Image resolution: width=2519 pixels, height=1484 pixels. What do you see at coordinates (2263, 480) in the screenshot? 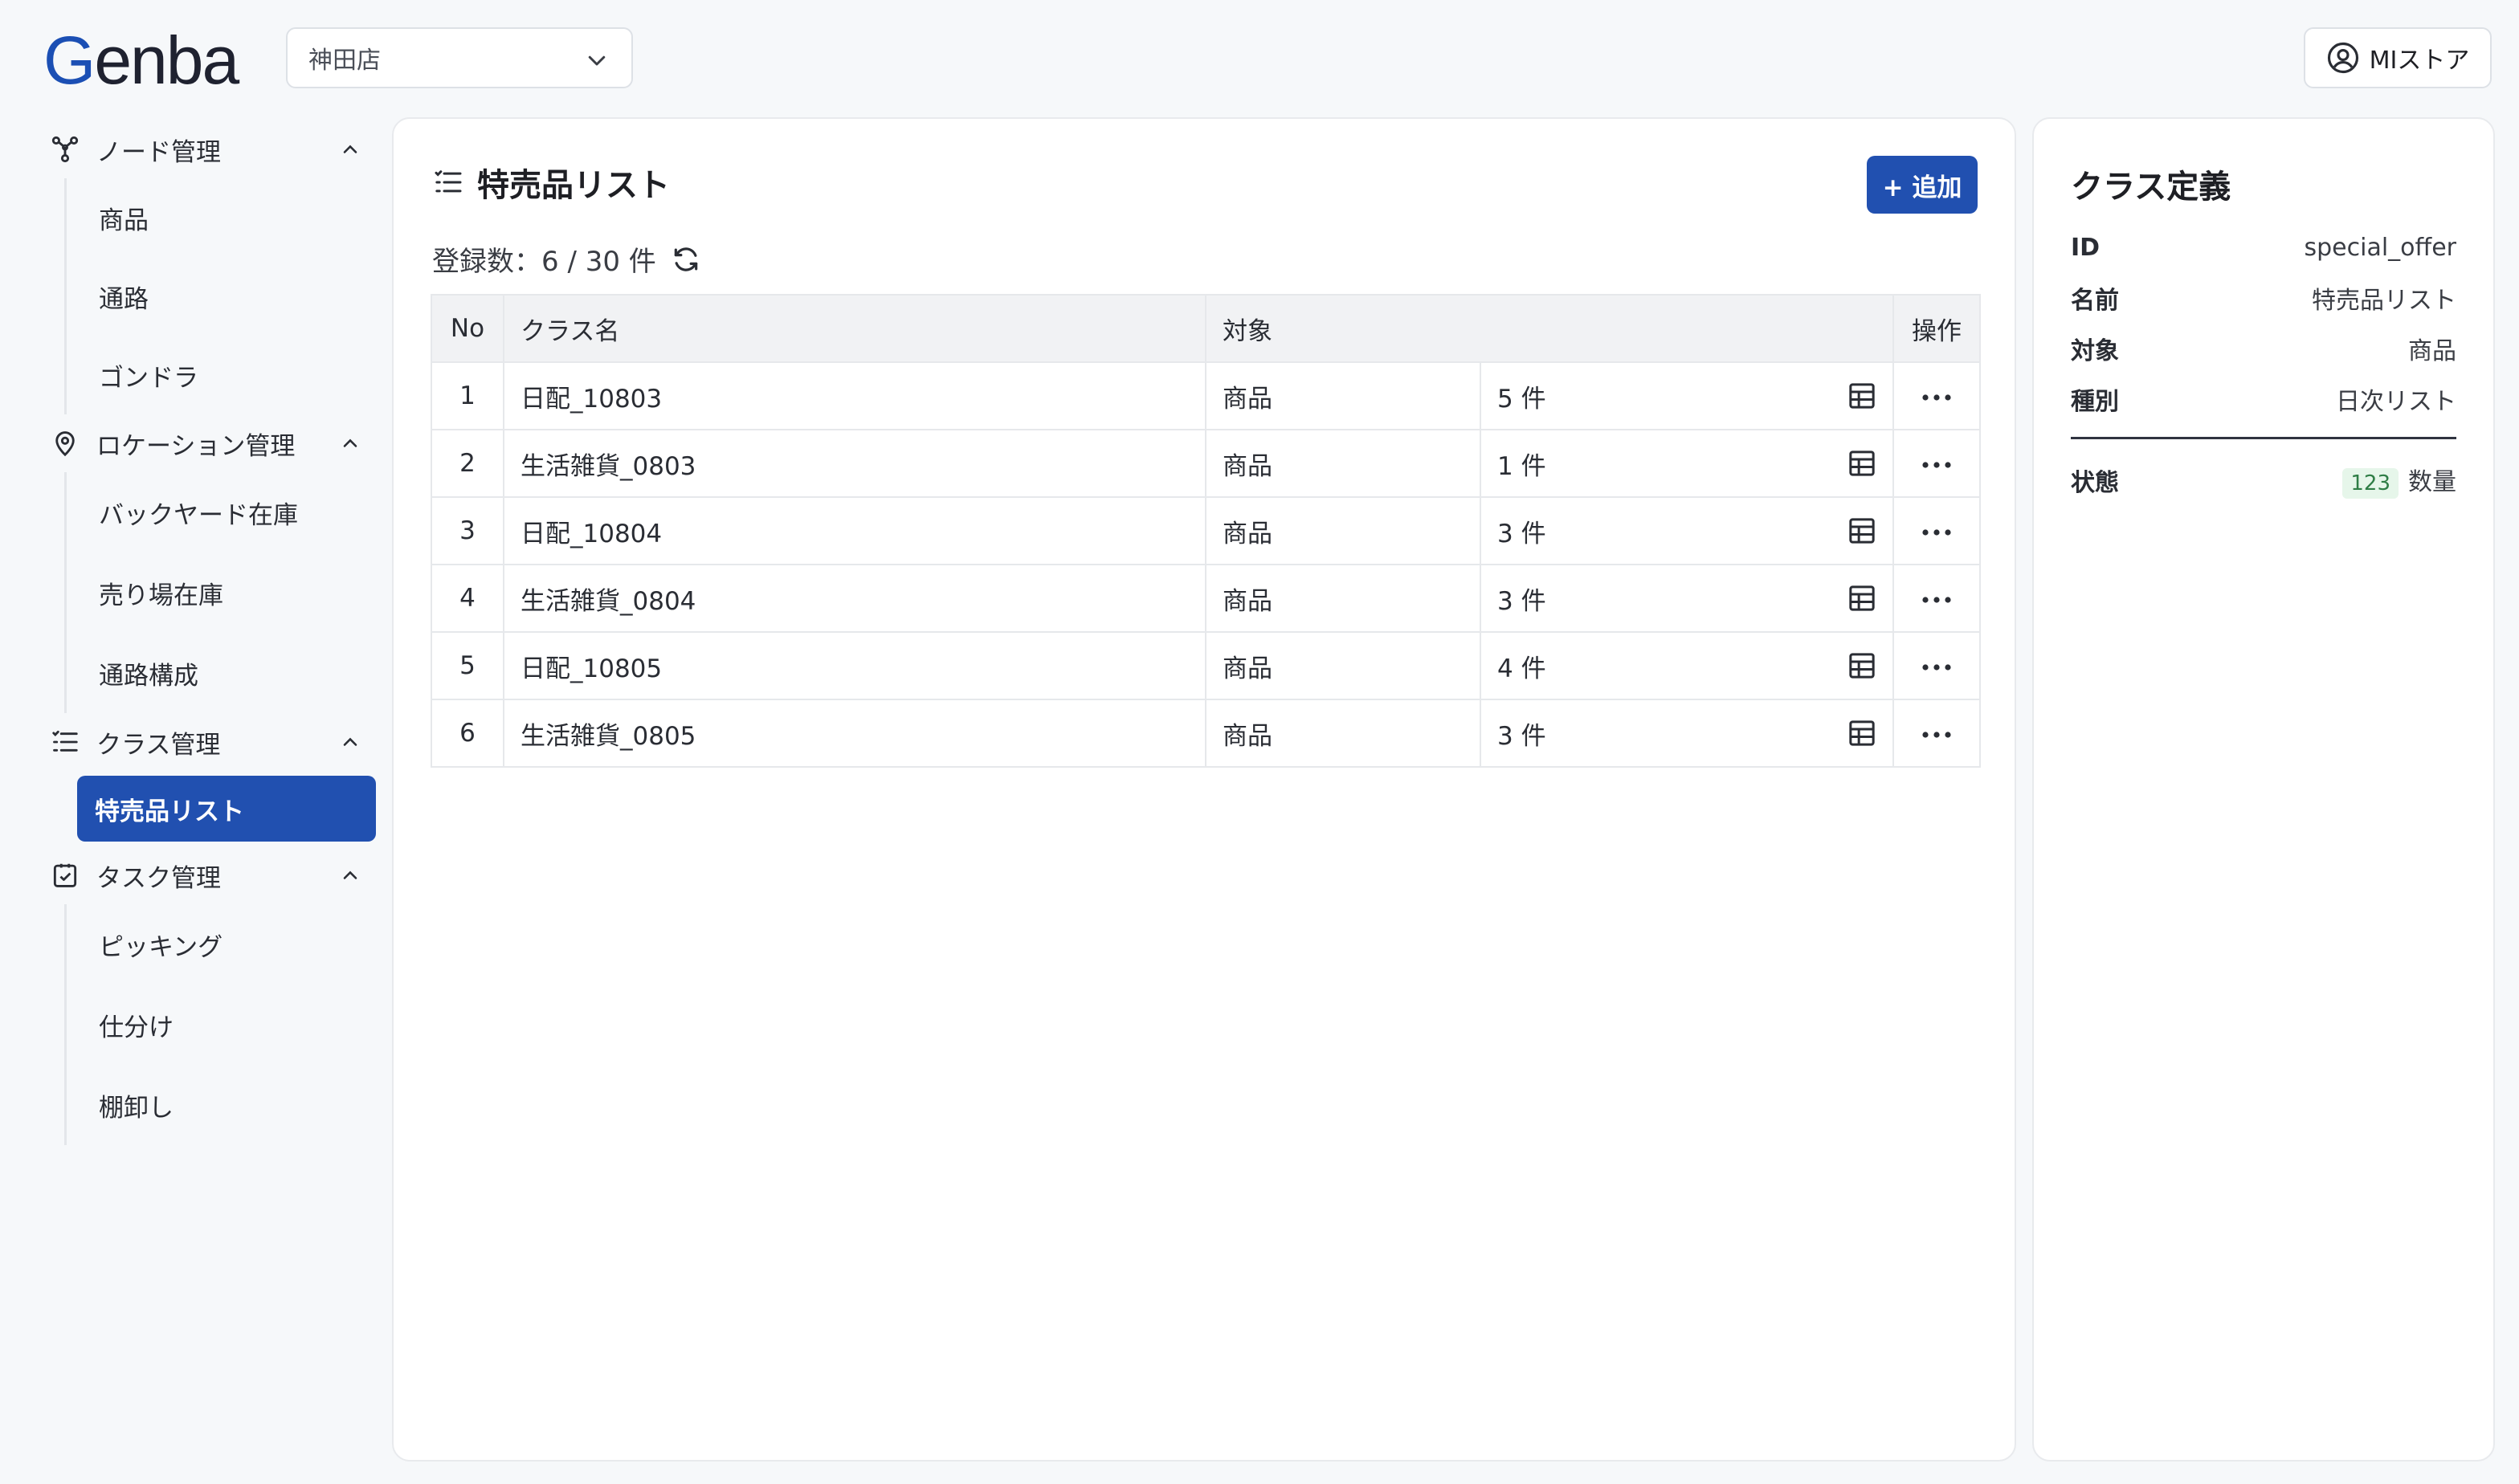
I see `def-row-status: 状態 123 数量` at bounding box center [2263, 480].